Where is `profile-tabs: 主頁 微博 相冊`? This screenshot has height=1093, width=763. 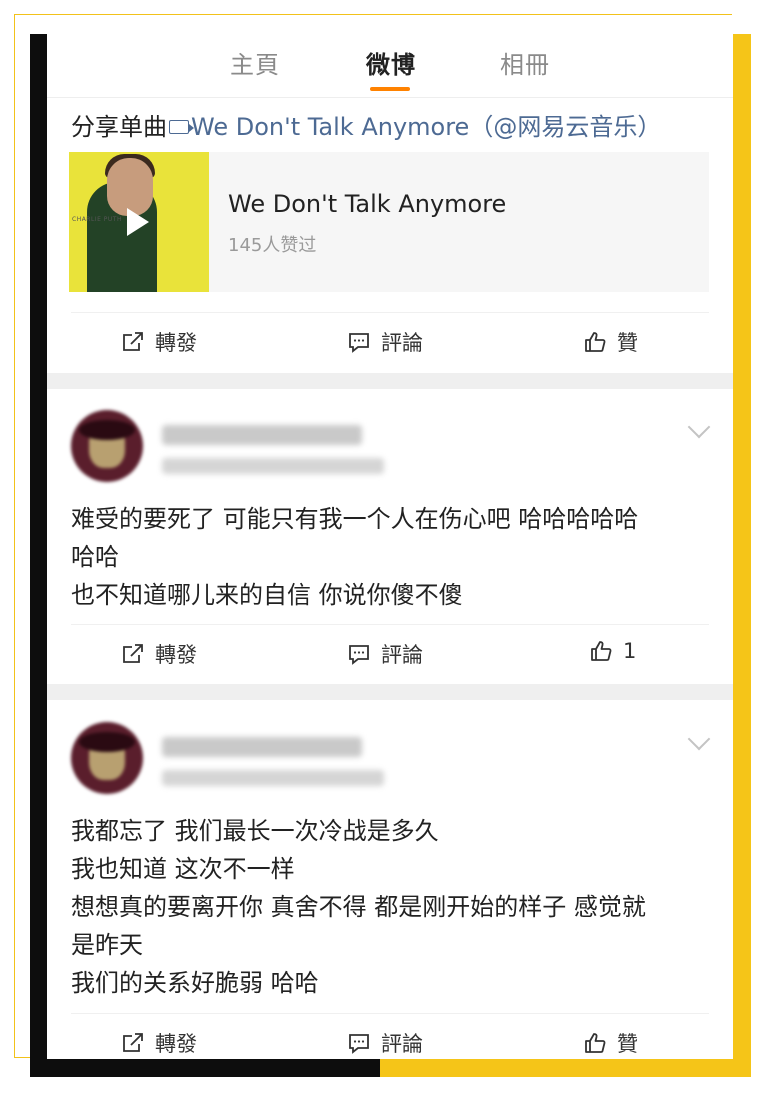
profile-tabs: 主頁 微博 相冊 is located at coordinates (390, 56).